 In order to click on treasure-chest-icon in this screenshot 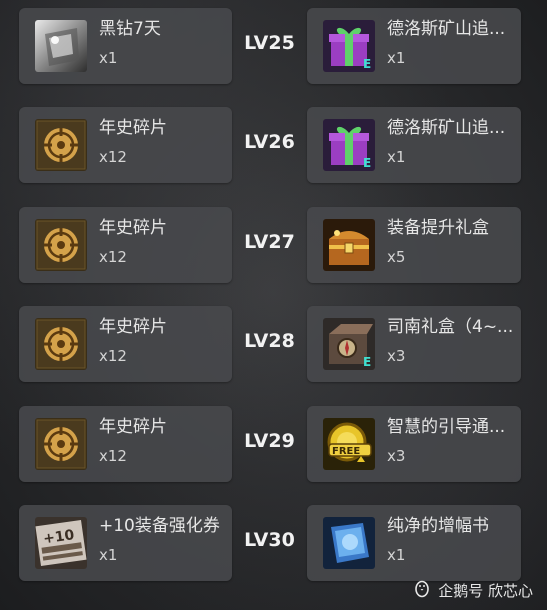, I will do `click(349, 245)`.